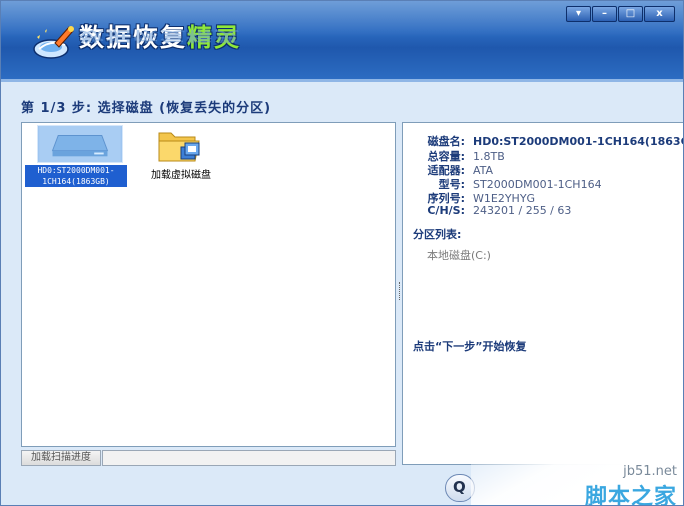 The width and height of the screenshot is (684, 506). What do you see at coordinates (630, 495) in the screenshot?
I see `watermark-name: 脚本之家` at bounding box center [630, 495].